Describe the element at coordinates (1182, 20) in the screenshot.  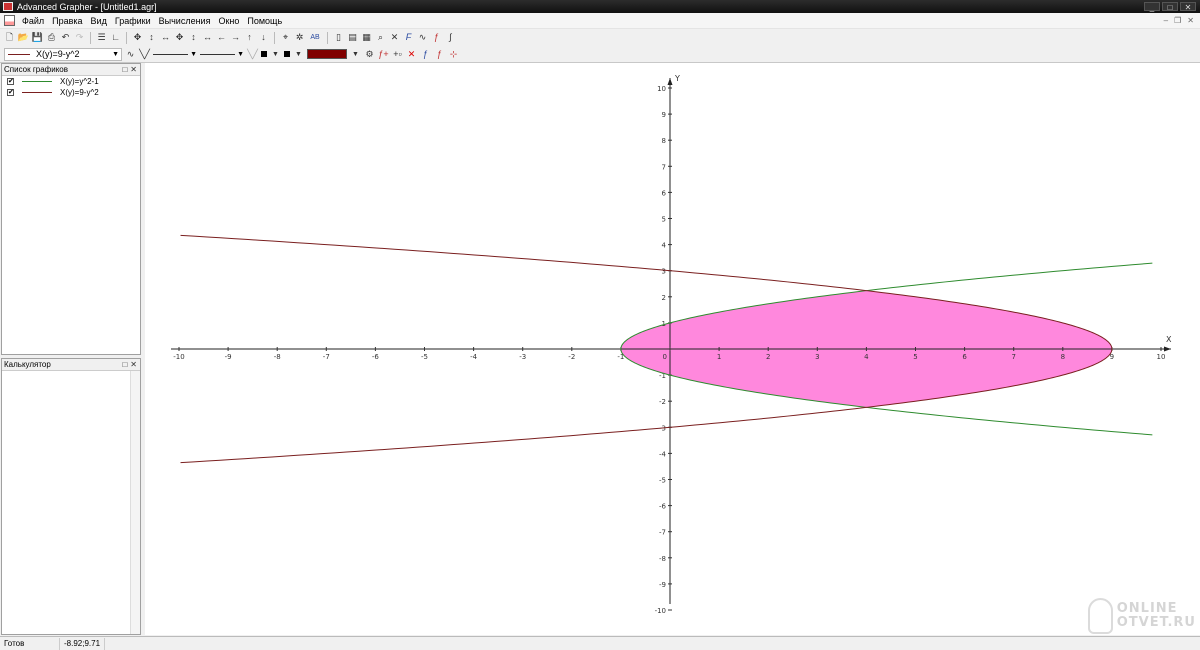
I see `mdi-controls: – ❐ ✕` at that location.